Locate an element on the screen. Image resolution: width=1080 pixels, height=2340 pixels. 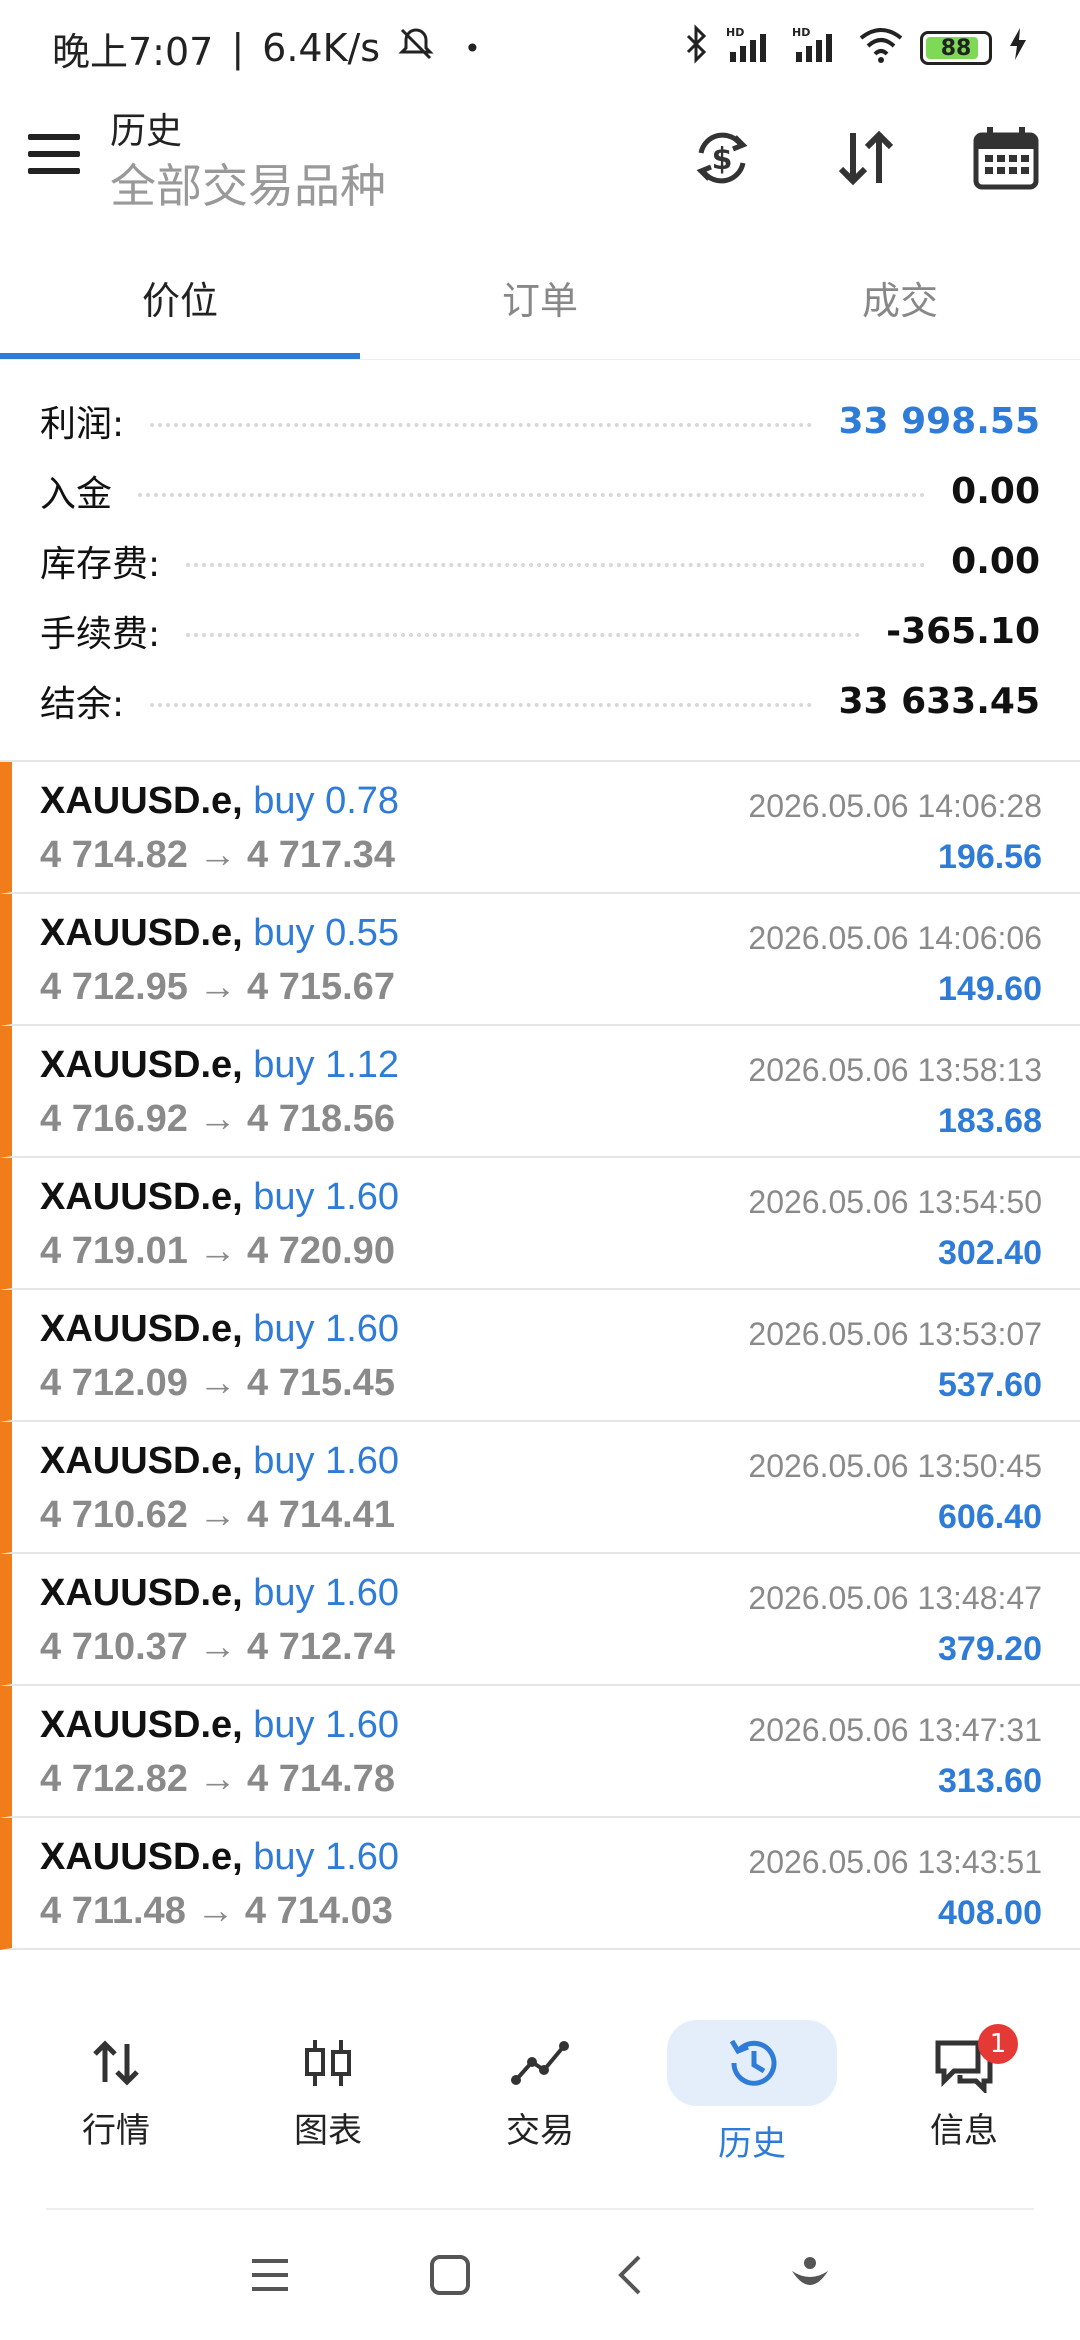
status-left: 晚上7:07 | 6.4K/s • is located at coordinates (266, 48).